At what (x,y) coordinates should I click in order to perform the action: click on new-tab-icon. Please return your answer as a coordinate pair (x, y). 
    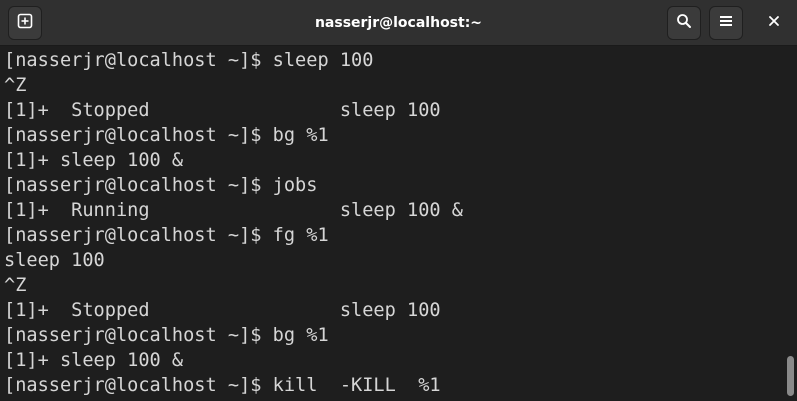
    Looking at the image, I should click on (25, 23).